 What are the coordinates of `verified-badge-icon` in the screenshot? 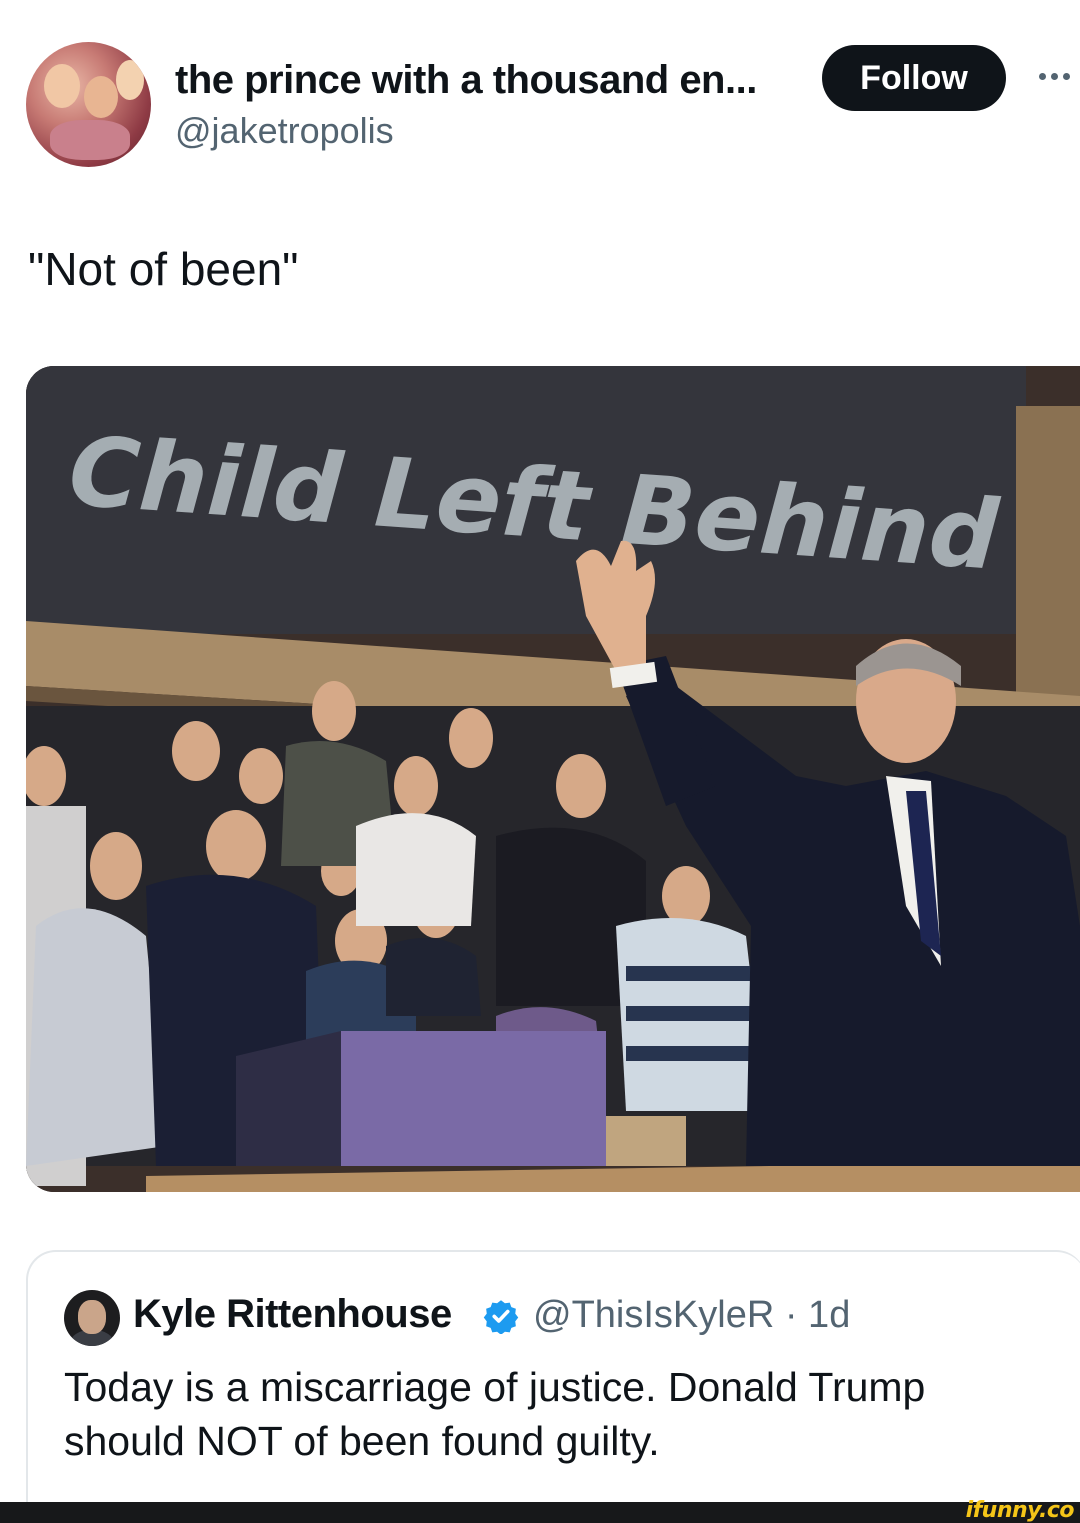 It's located at (501, 1317).